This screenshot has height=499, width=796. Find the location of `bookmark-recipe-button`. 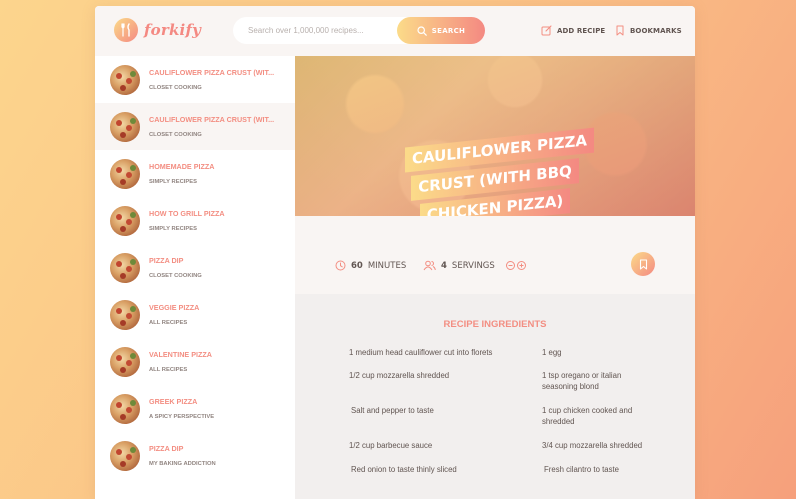

bookmark-recipe-button is located at coordinates (643, 264).